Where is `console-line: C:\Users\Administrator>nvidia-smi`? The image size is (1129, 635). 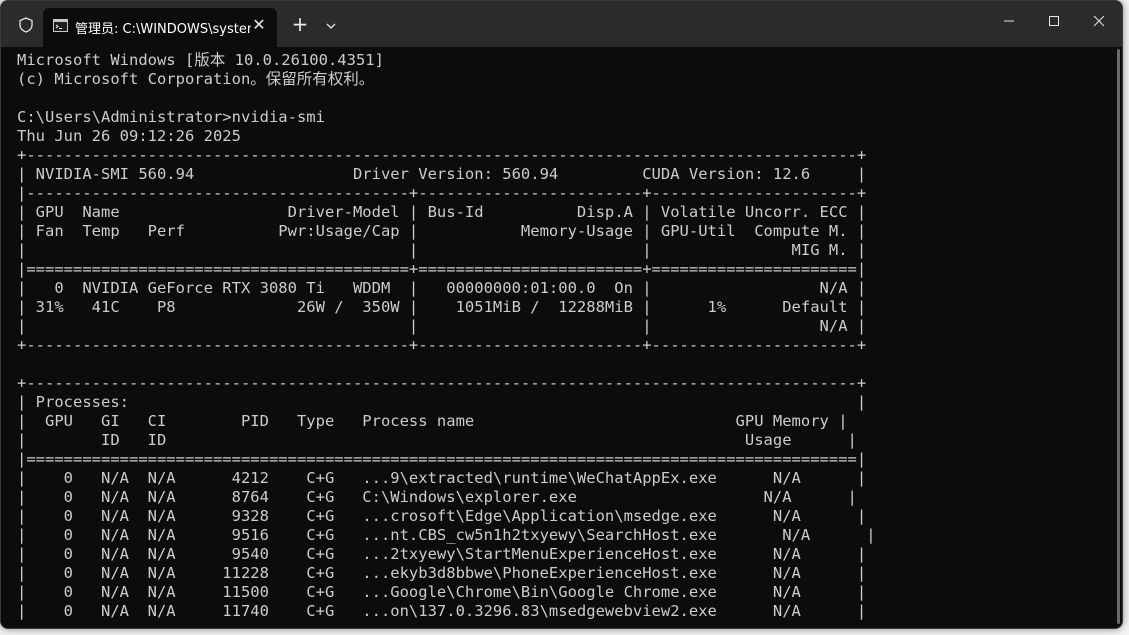
console-line: C:\Users\Administrator>nvidia-smi is located at coordinates (171, 117).